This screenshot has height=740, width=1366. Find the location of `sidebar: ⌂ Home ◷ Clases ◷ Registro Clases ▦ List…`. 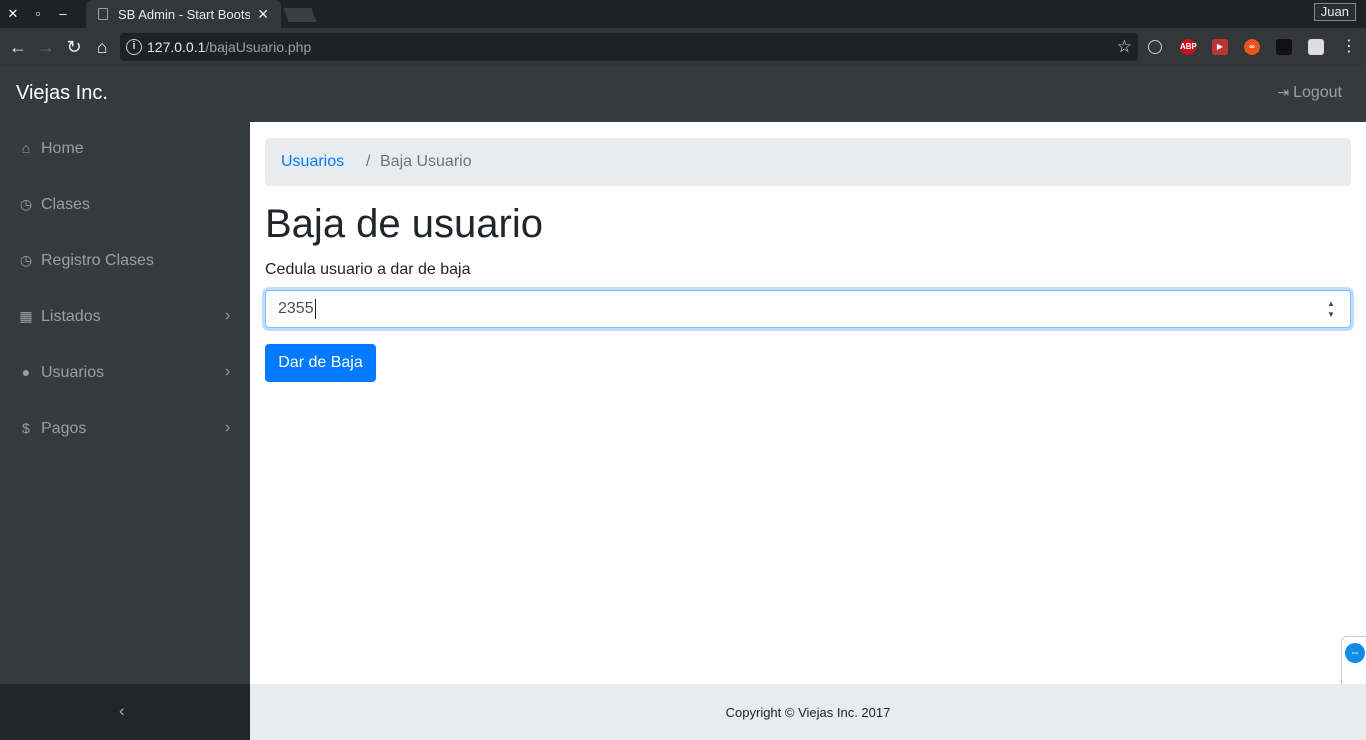

sidebar: ⌂ Home ◷ Clases ◷ Registro Clases ▦ List… is located at coordinates (125, 403).